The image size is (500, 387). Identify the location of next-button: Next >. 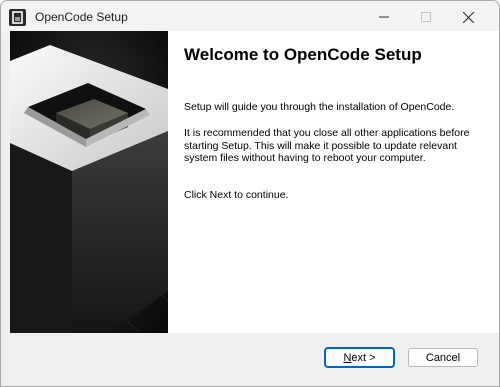
(359, 357).